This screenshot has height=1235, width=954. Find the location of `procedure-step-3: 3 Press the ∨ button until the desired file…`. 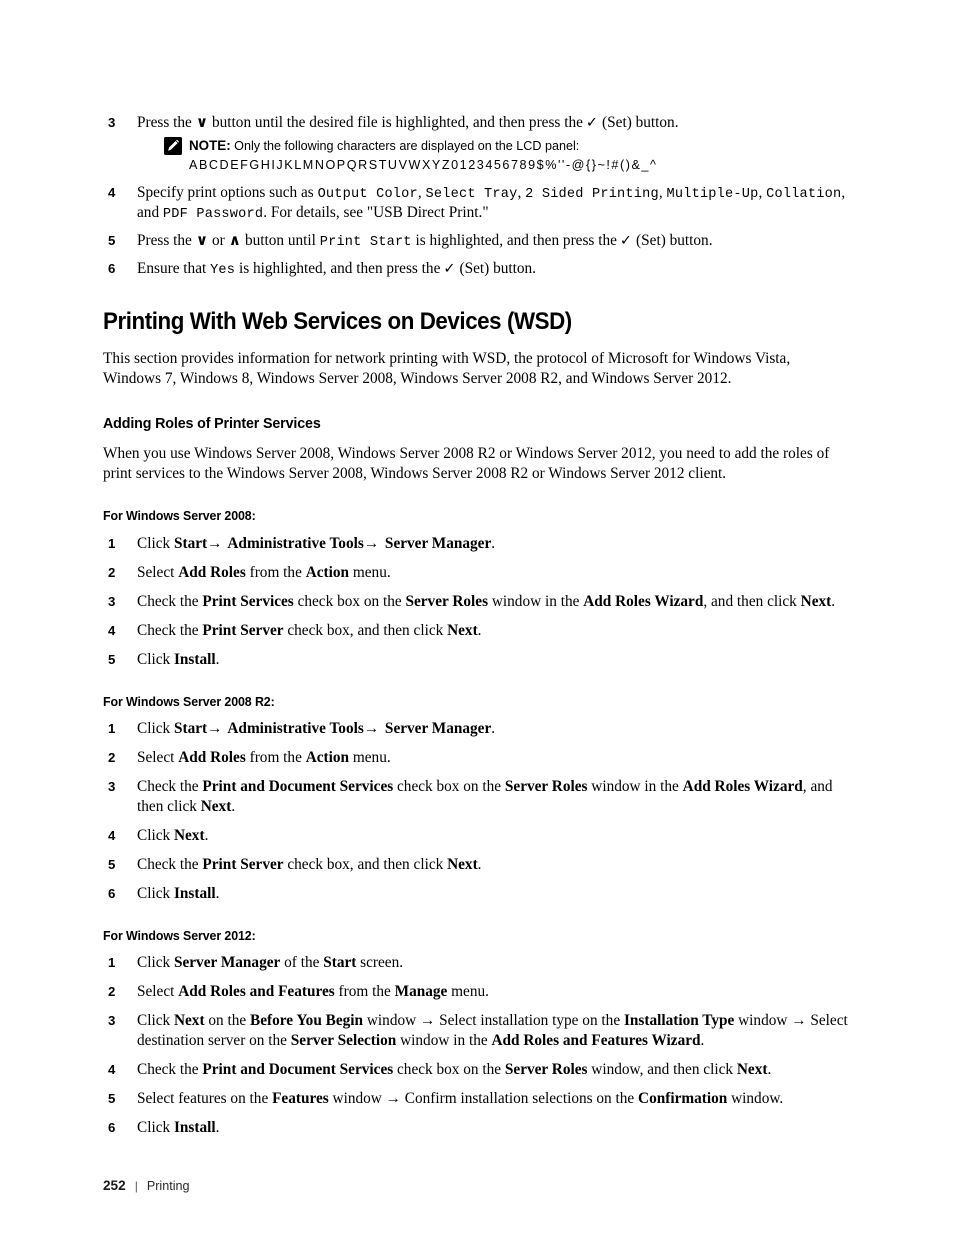

procedure-step-3: 3 Press the ∨ button until the desired file… is located at coordinates (477, 144).